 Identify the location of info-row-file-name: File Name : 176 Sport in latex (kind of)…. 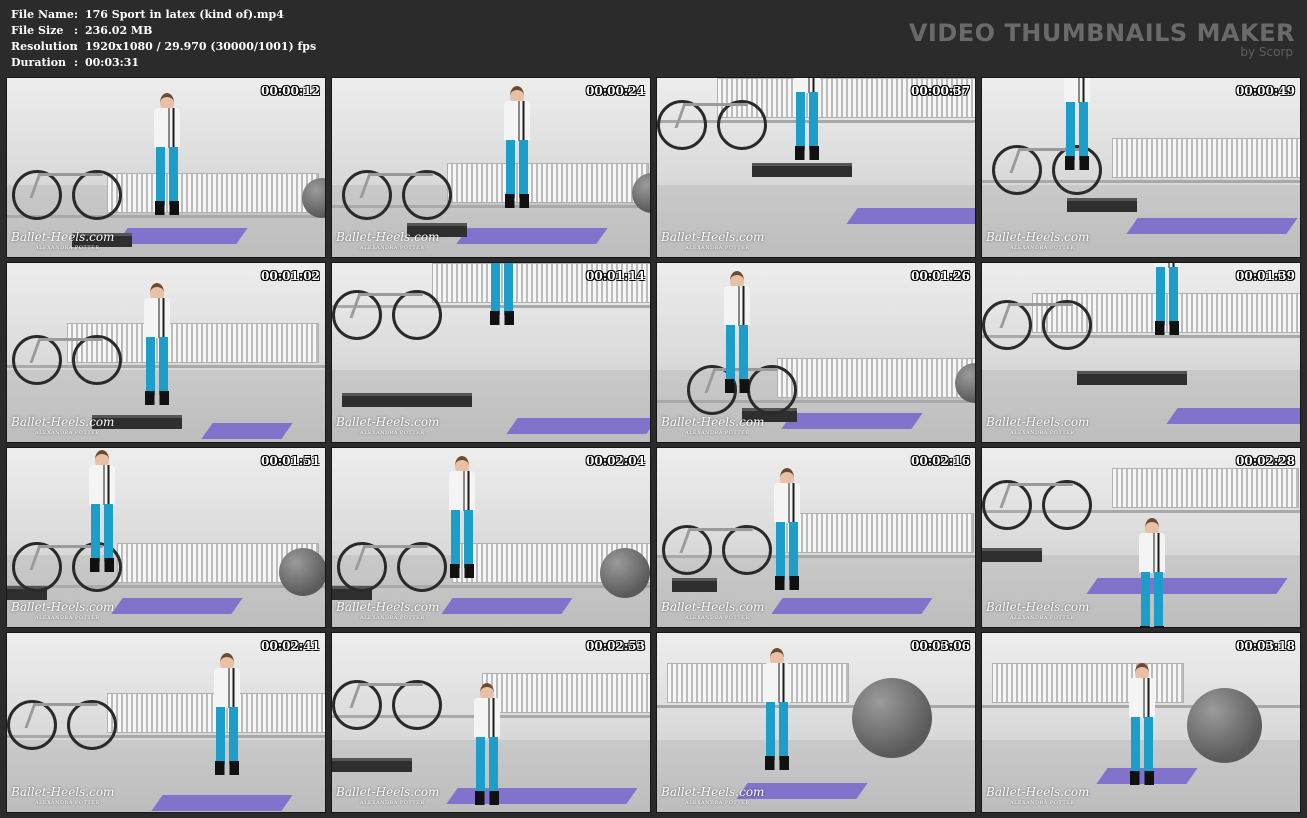
(163, 15).